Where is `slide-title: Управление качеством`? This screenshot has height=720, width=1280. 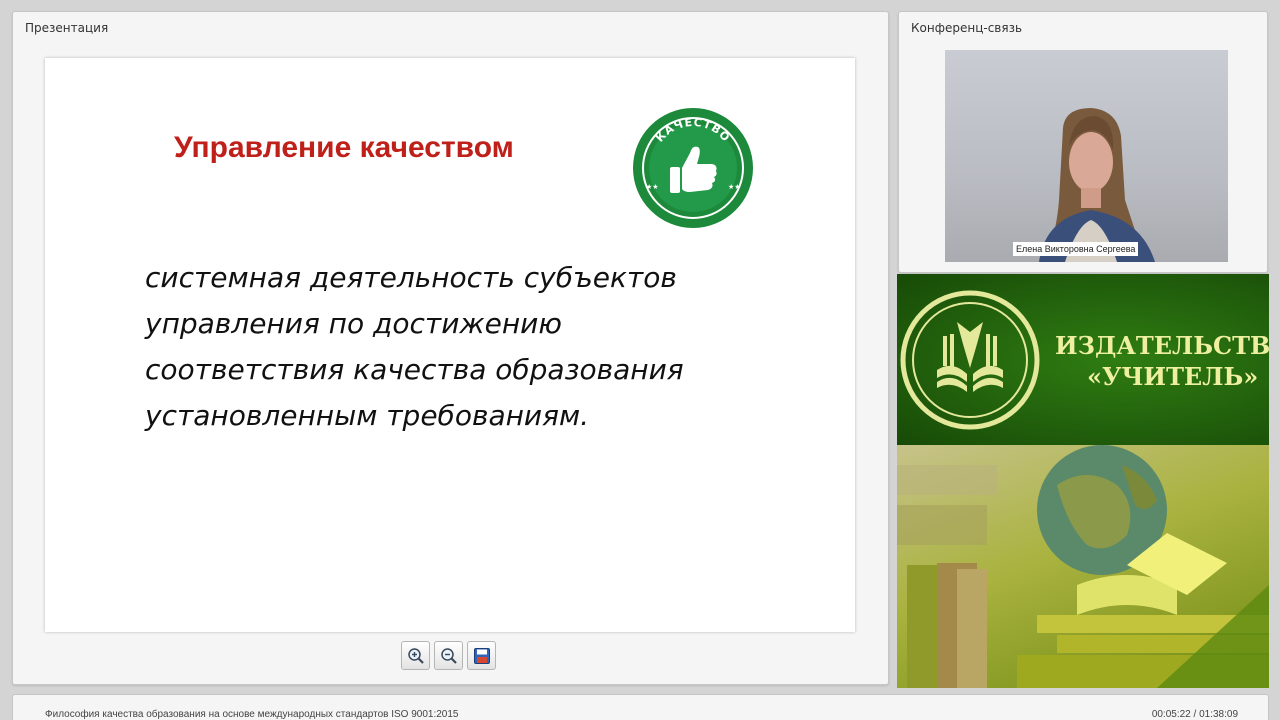 slide-title: Управление качеством is located at coordinates (344, 147).